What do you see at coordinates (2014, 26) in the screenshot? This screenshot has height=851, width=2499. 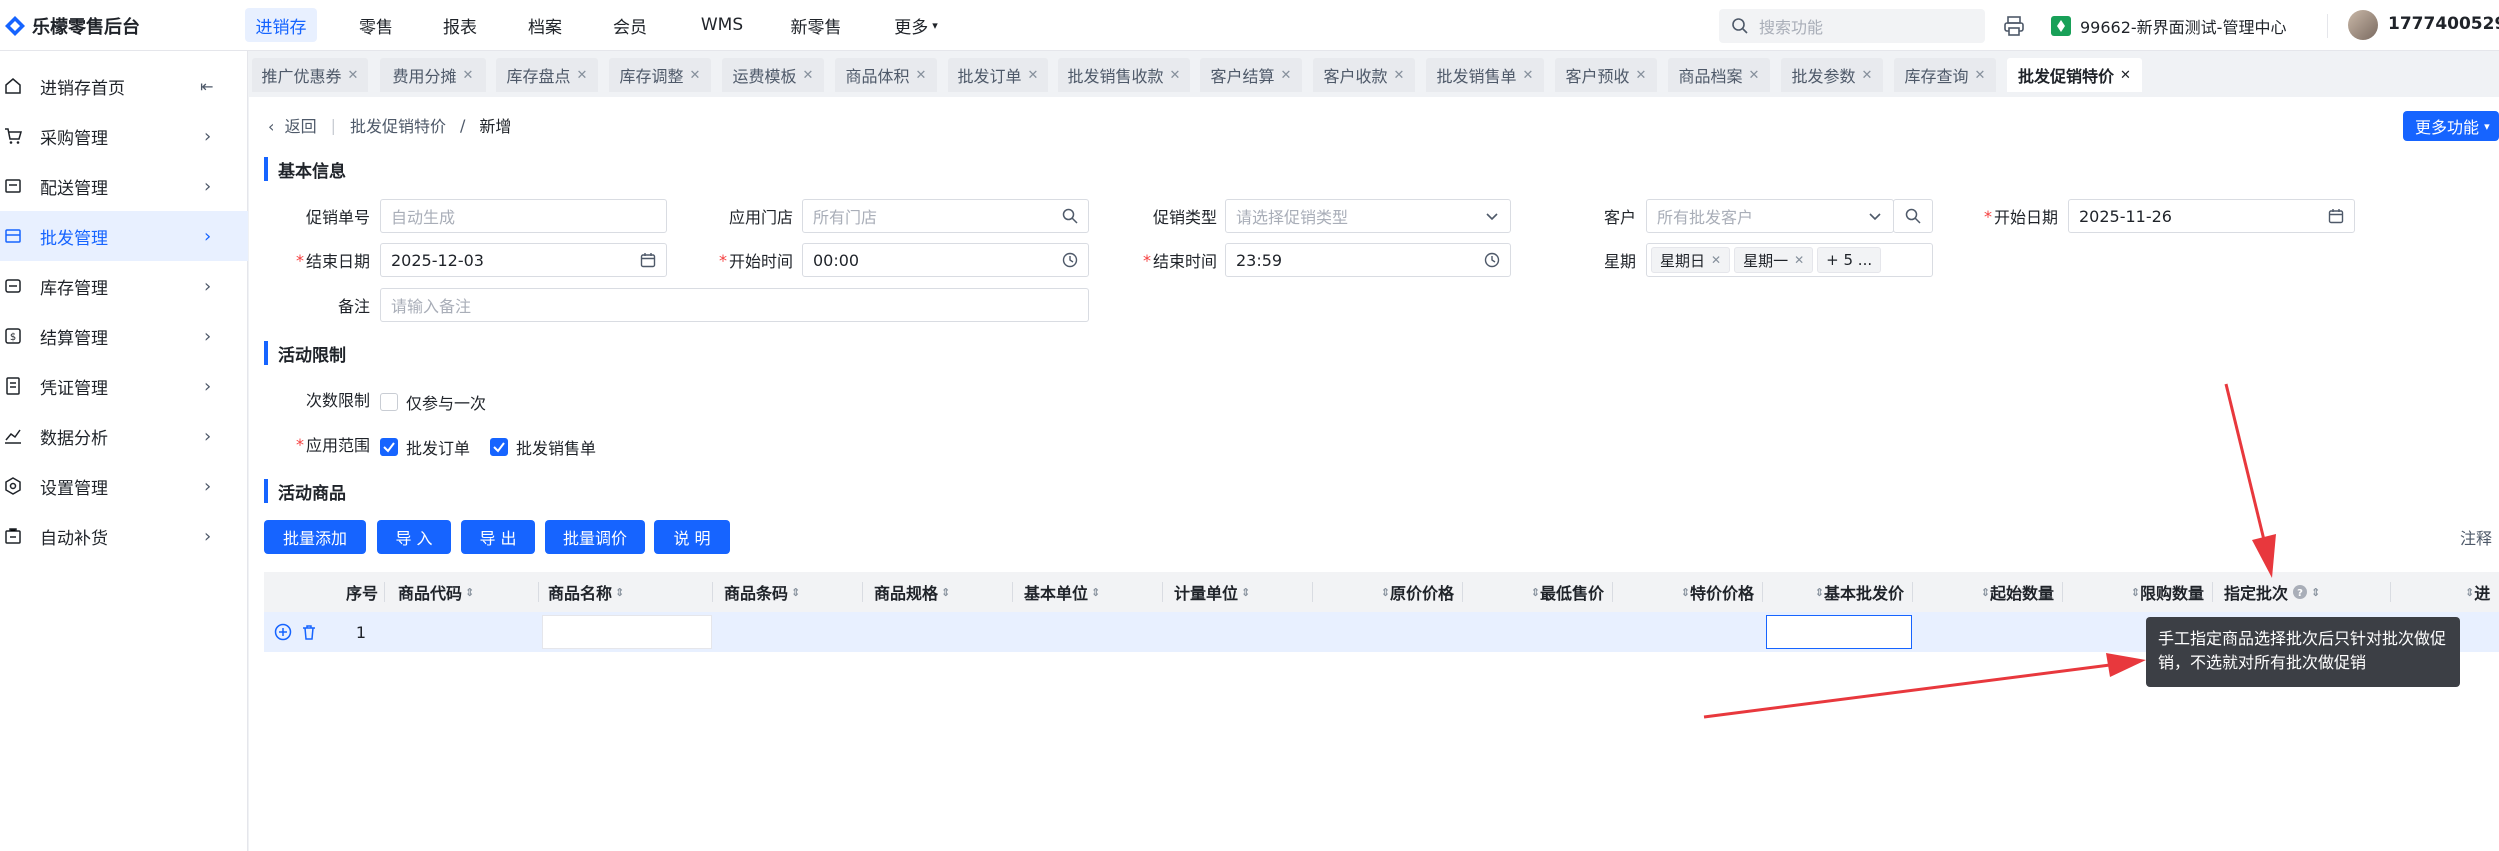 I see `print-icon` at bounding box center [2014, 26].